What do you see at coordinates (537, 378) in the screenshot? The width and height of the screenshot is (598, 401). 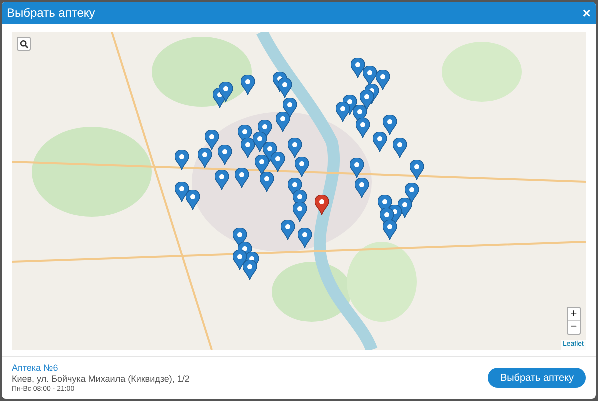 I see `select-pharmacy-button: Выбрать аптеку` at bounding box center [537, 378].